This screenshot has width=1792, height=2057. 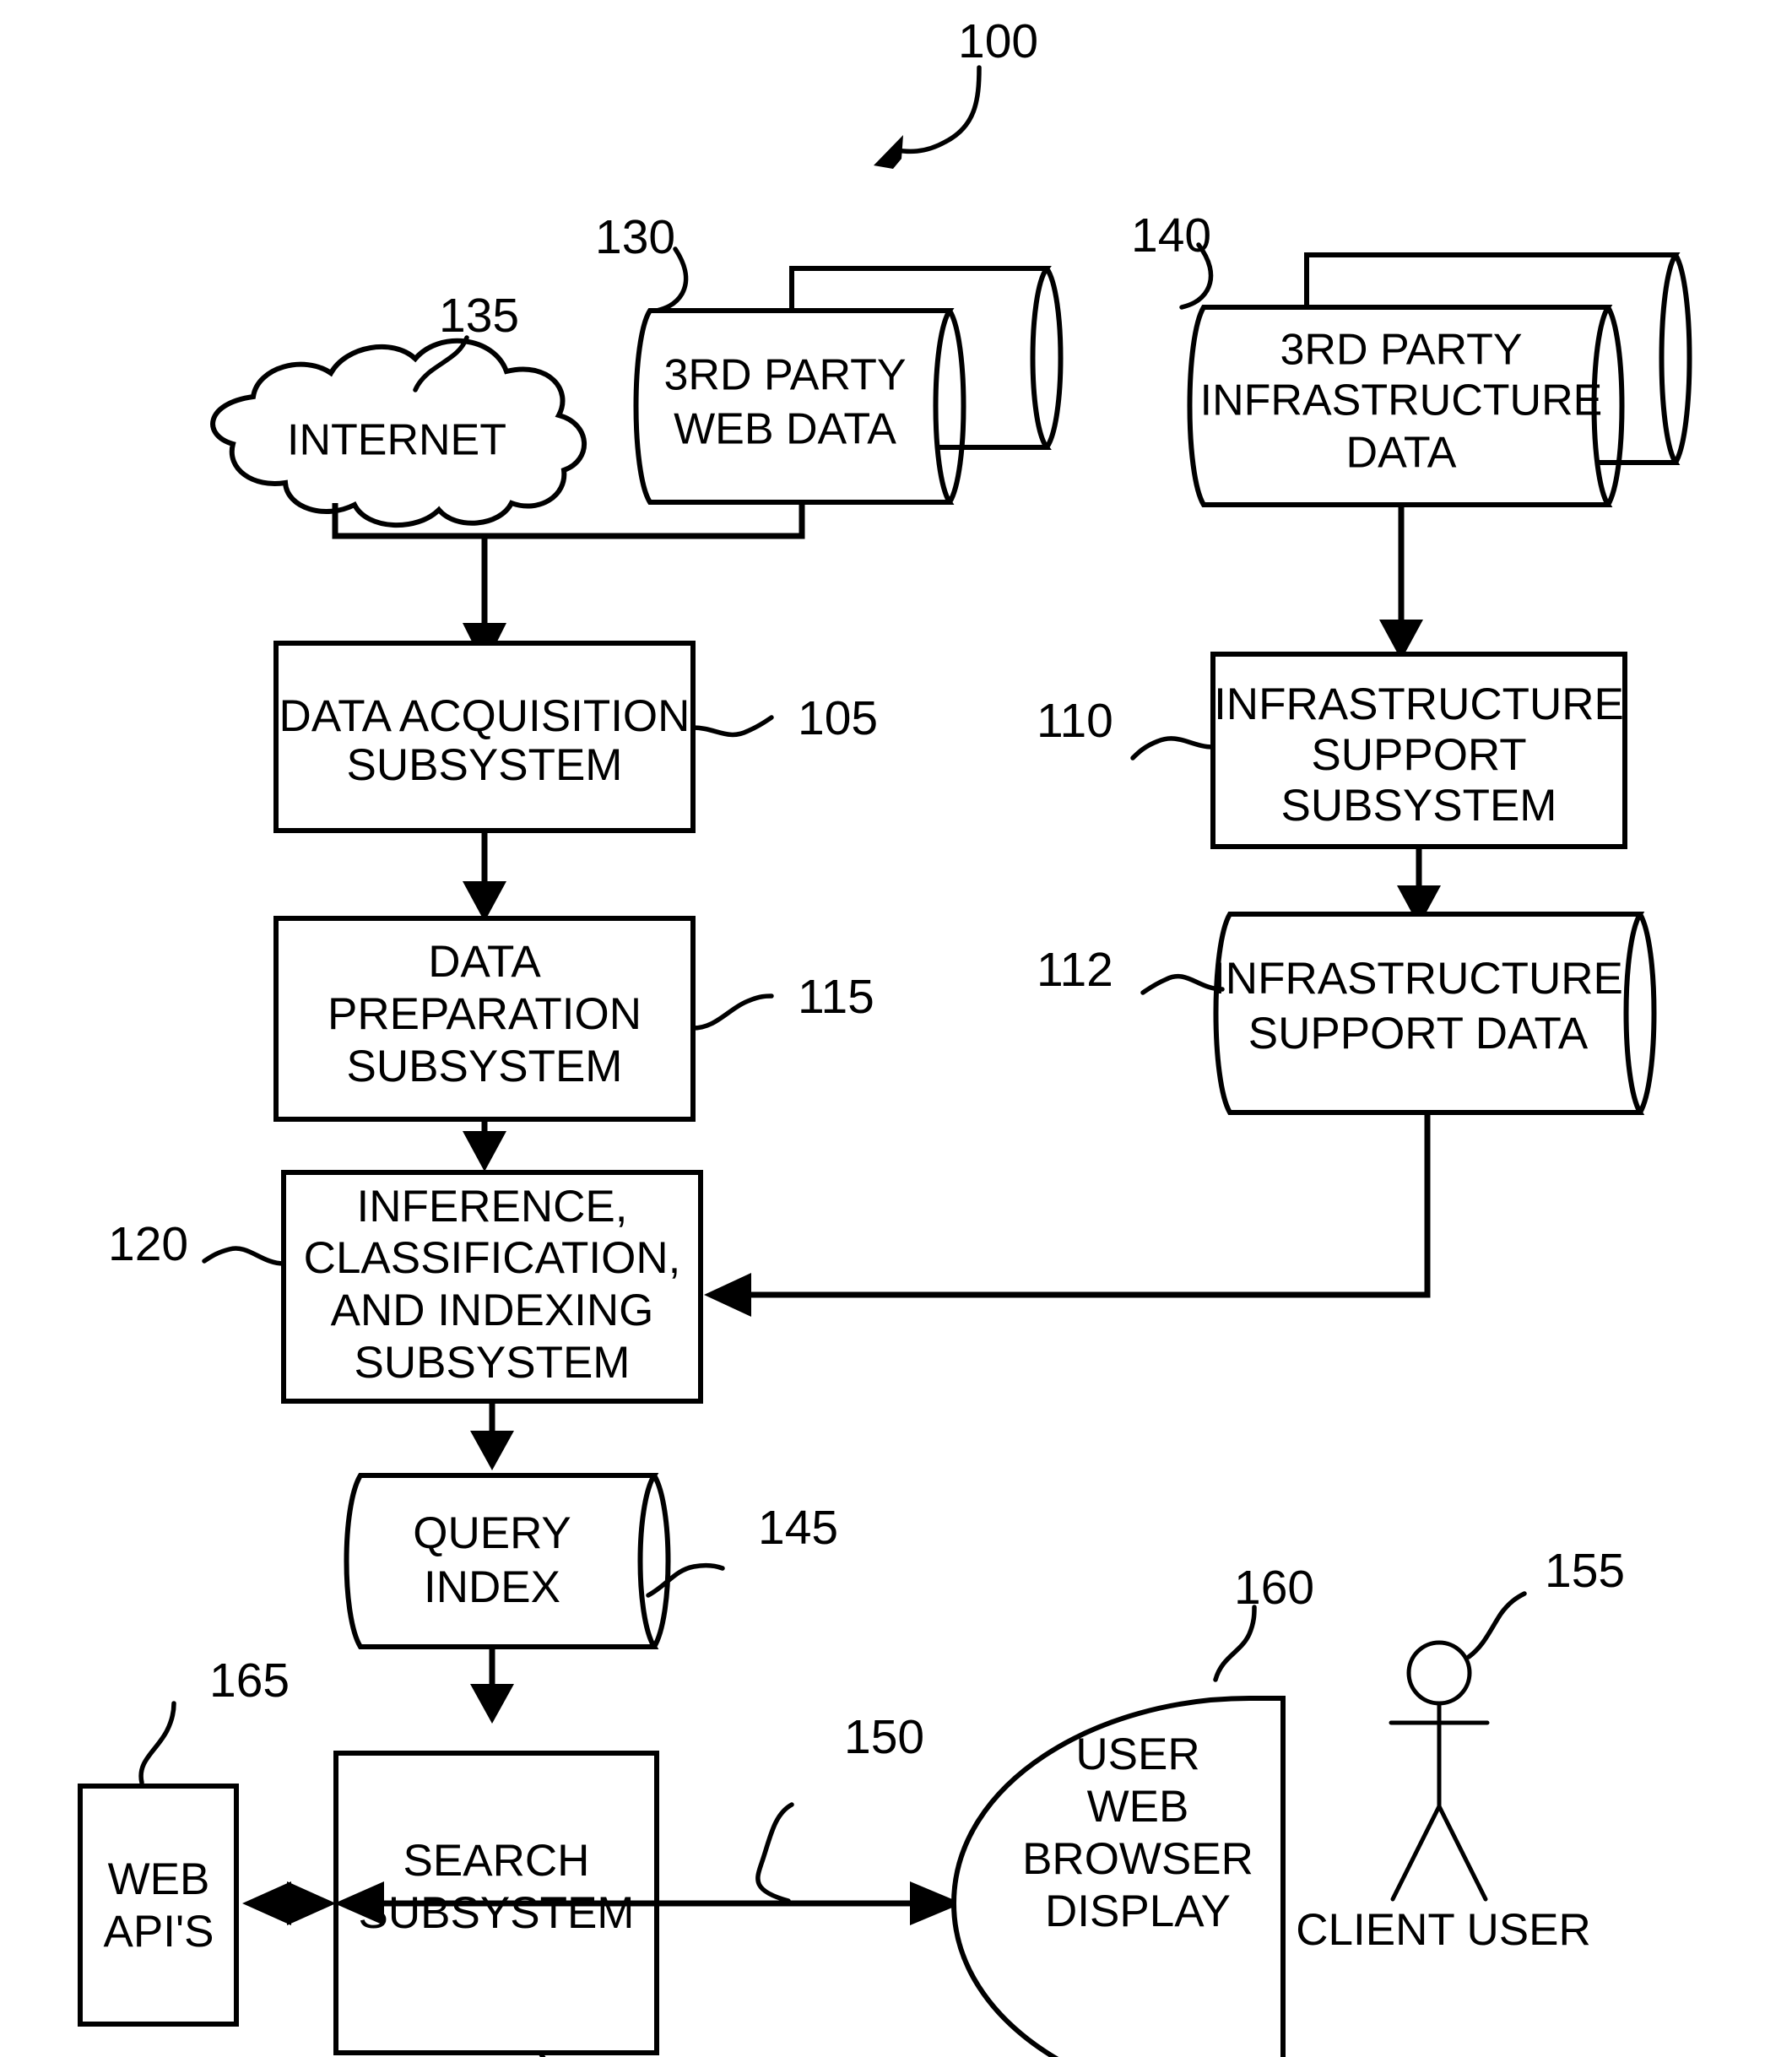 I want to click on node-infrastructure-support-data: INFRASTRUCTURE SUPPORT DATA, so click(x=1435, y=1014).